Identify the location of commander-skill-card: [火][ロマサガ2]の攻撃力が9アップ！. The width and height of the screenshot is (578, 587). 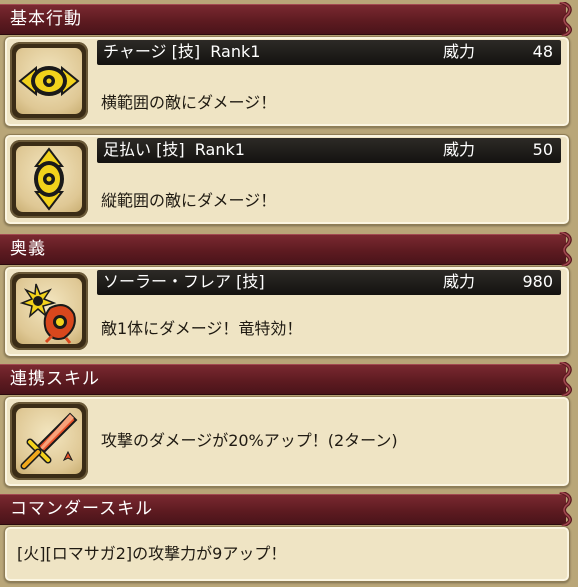
(287, 554).